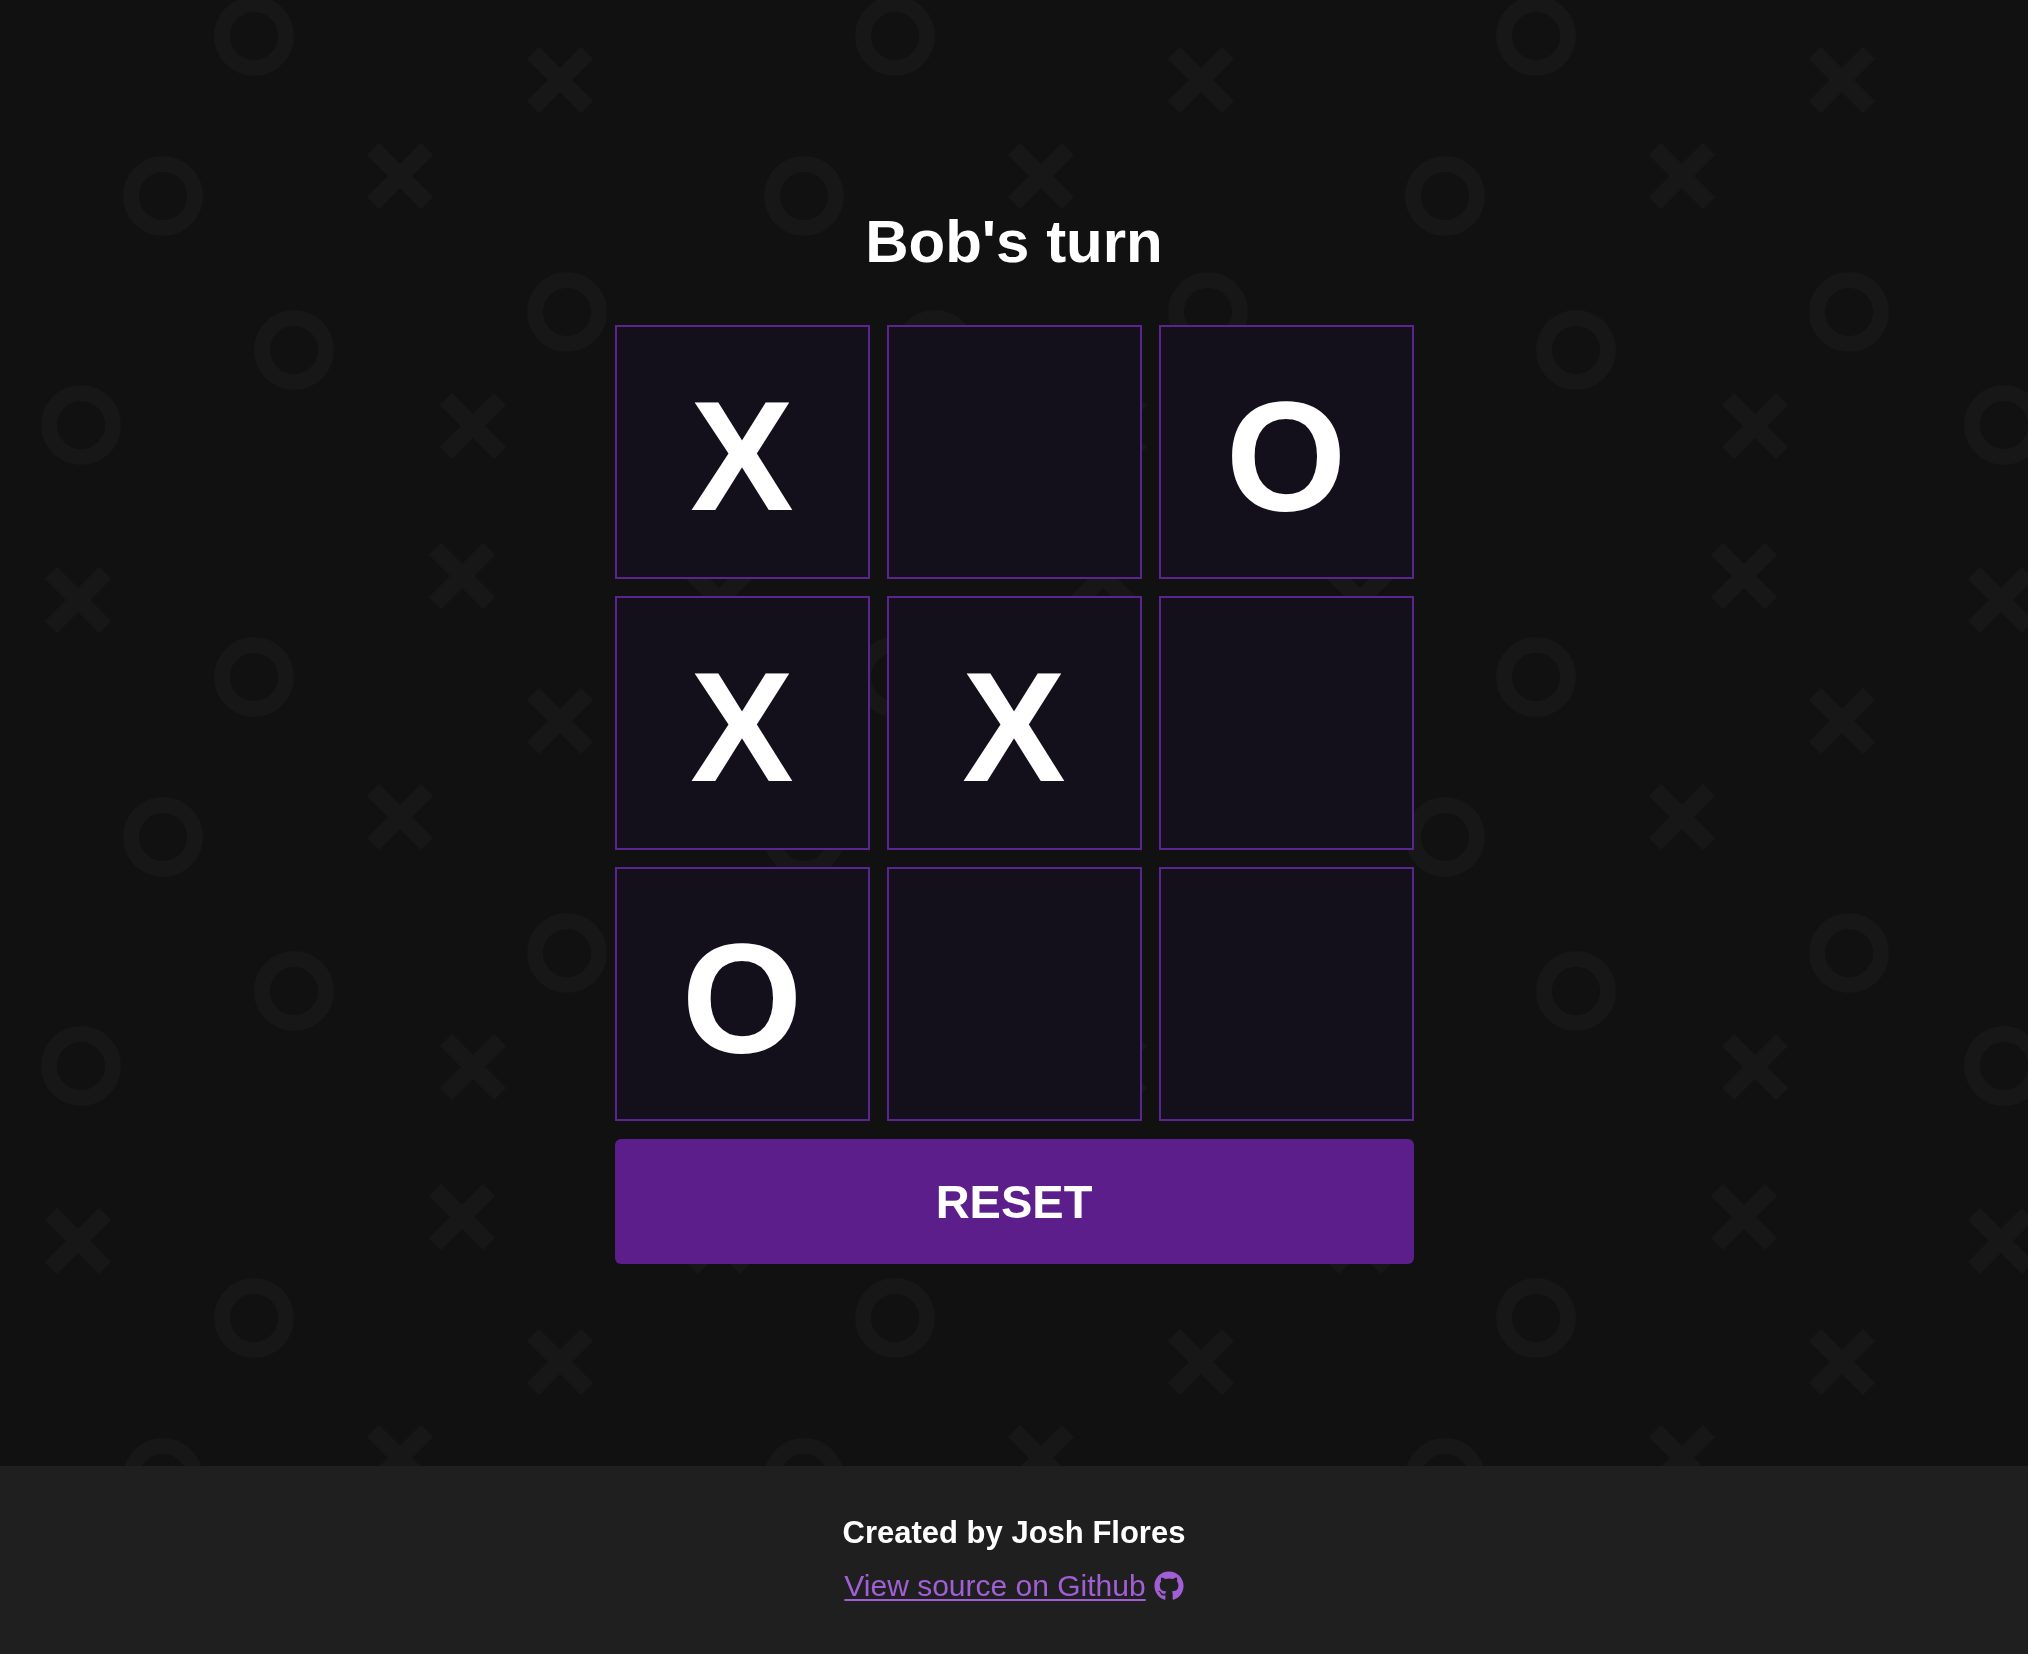 The image size is (2028, 1654). I want to click on credit-text: Created by Josh Flores, so click(1014, 1533).